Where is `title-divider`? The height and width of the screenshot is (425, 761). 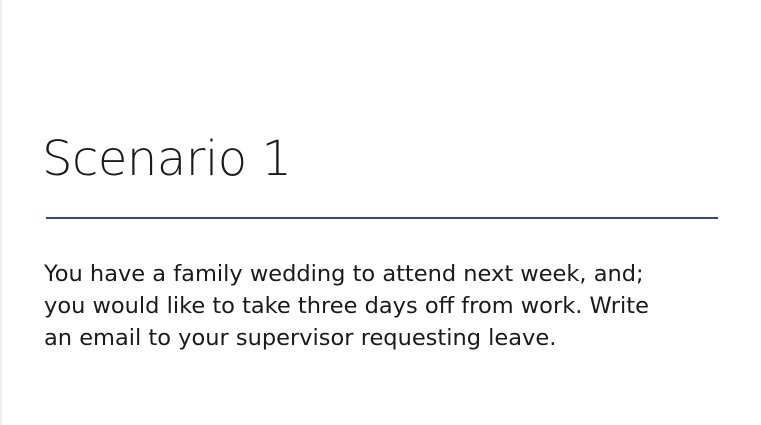 title-divider is located at coordinates (382, 218).